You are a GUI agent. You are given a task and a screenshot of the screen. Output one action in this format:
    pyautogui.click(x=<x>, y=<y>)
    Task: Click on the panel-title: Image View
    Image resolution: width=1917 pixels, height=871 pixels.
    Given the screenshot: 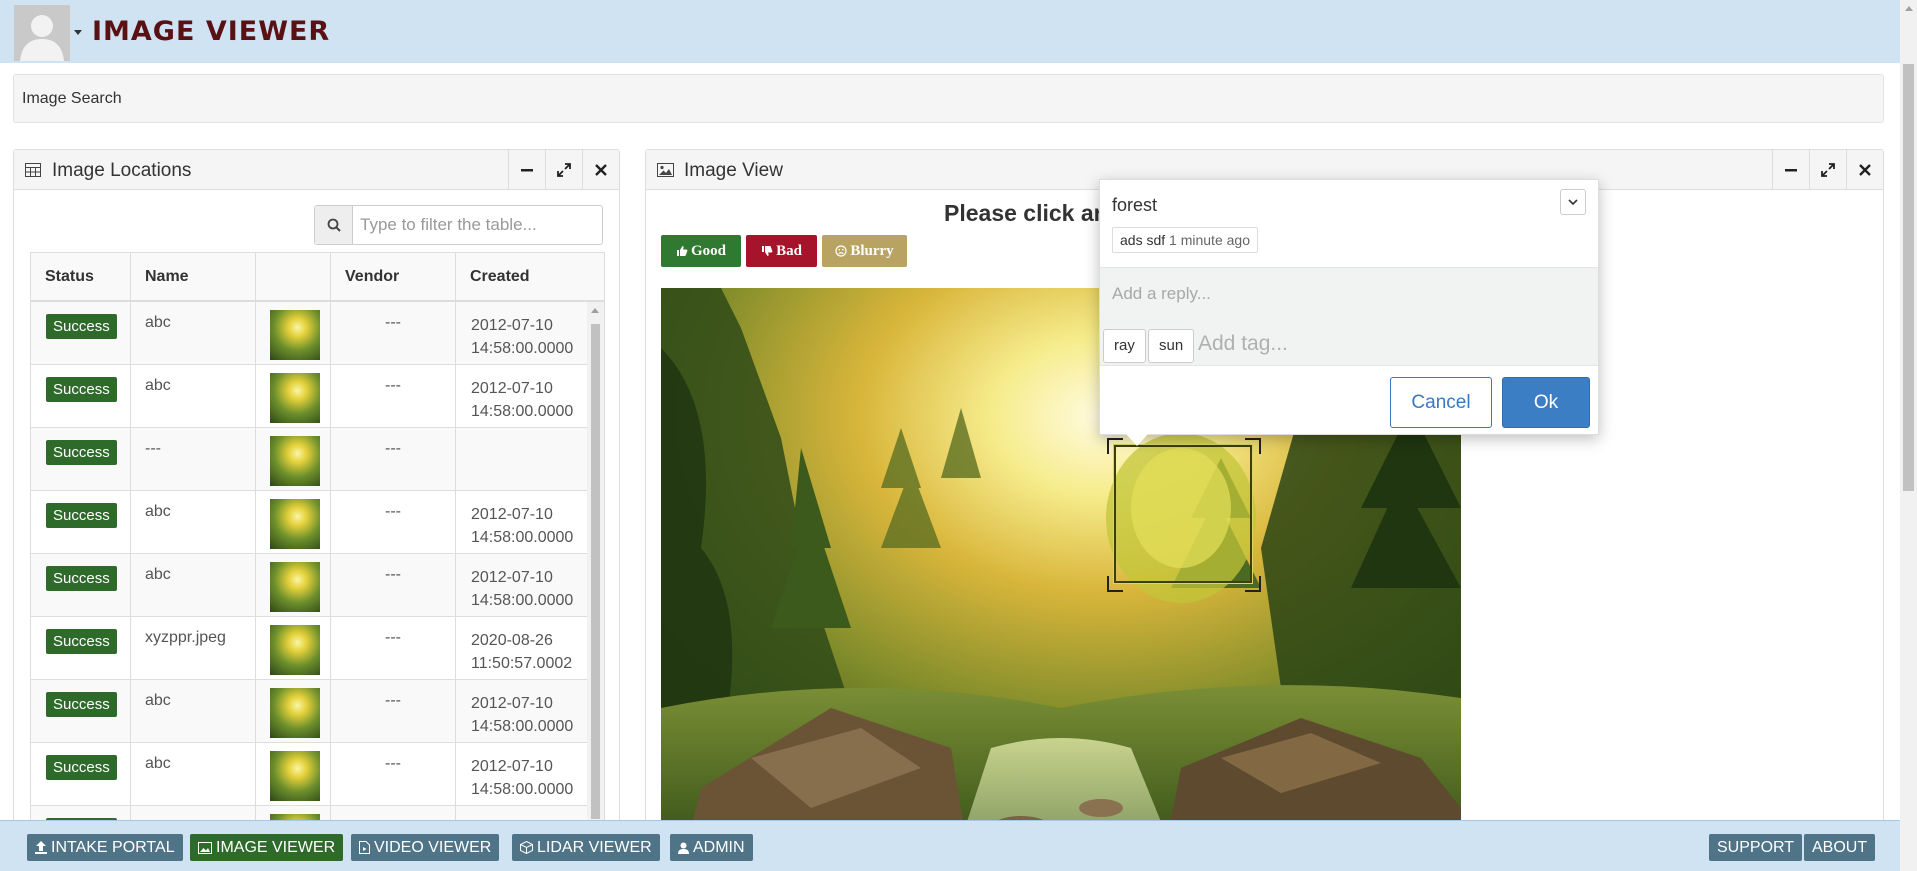 What is the action you would take?
    pyautogui.click(x=733, y=170)
    